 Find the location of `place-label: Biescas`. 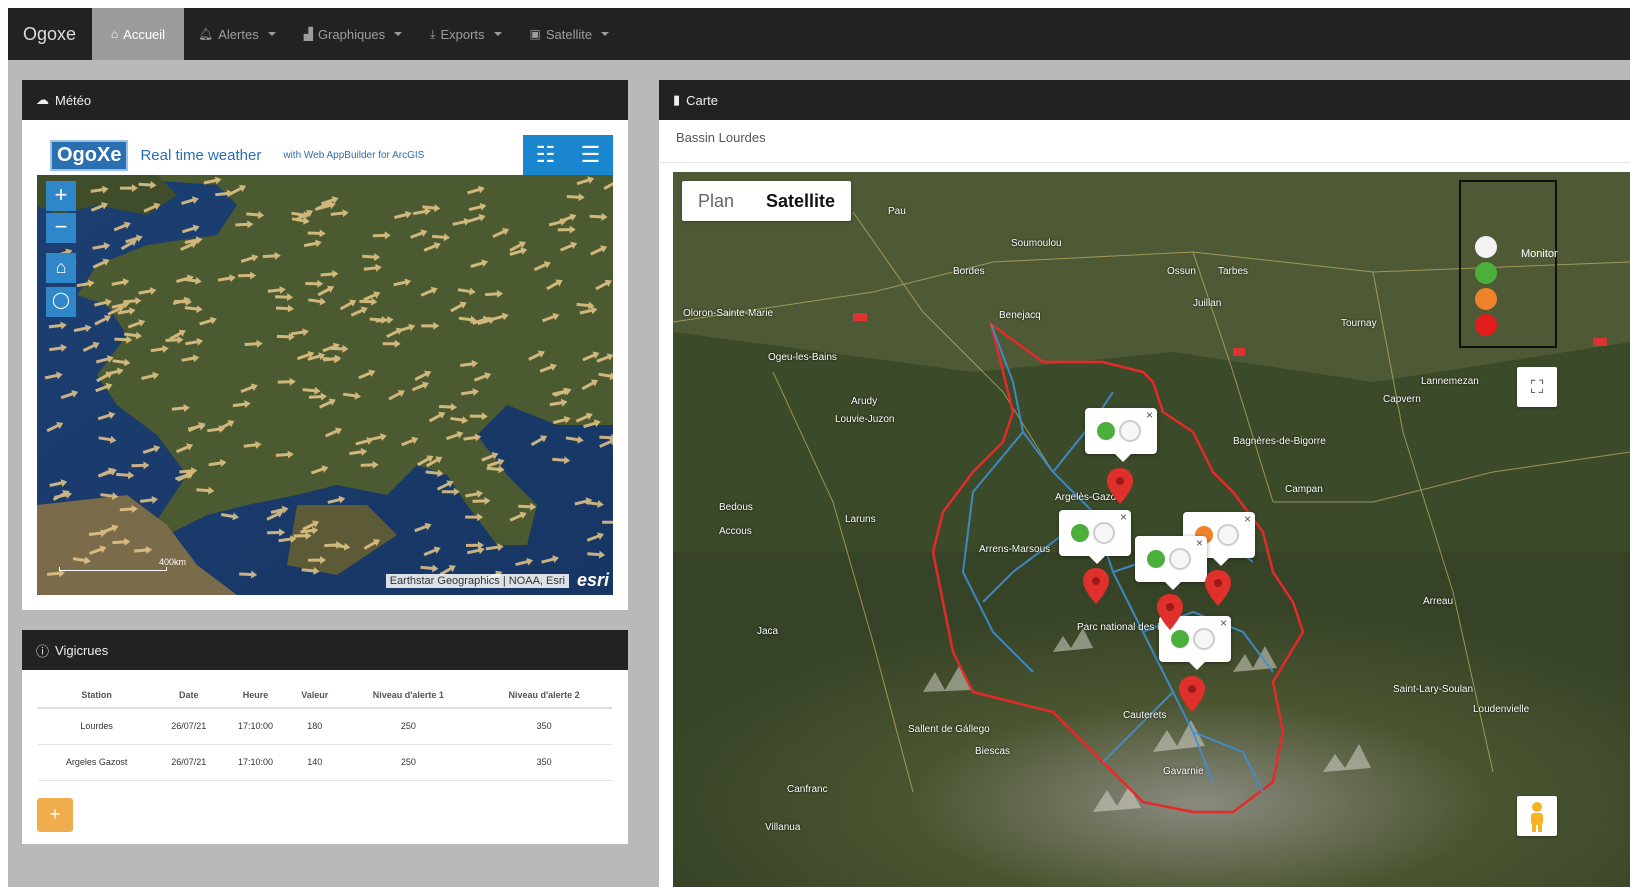

place-label: Biescas is located at coordinates (993, 751).